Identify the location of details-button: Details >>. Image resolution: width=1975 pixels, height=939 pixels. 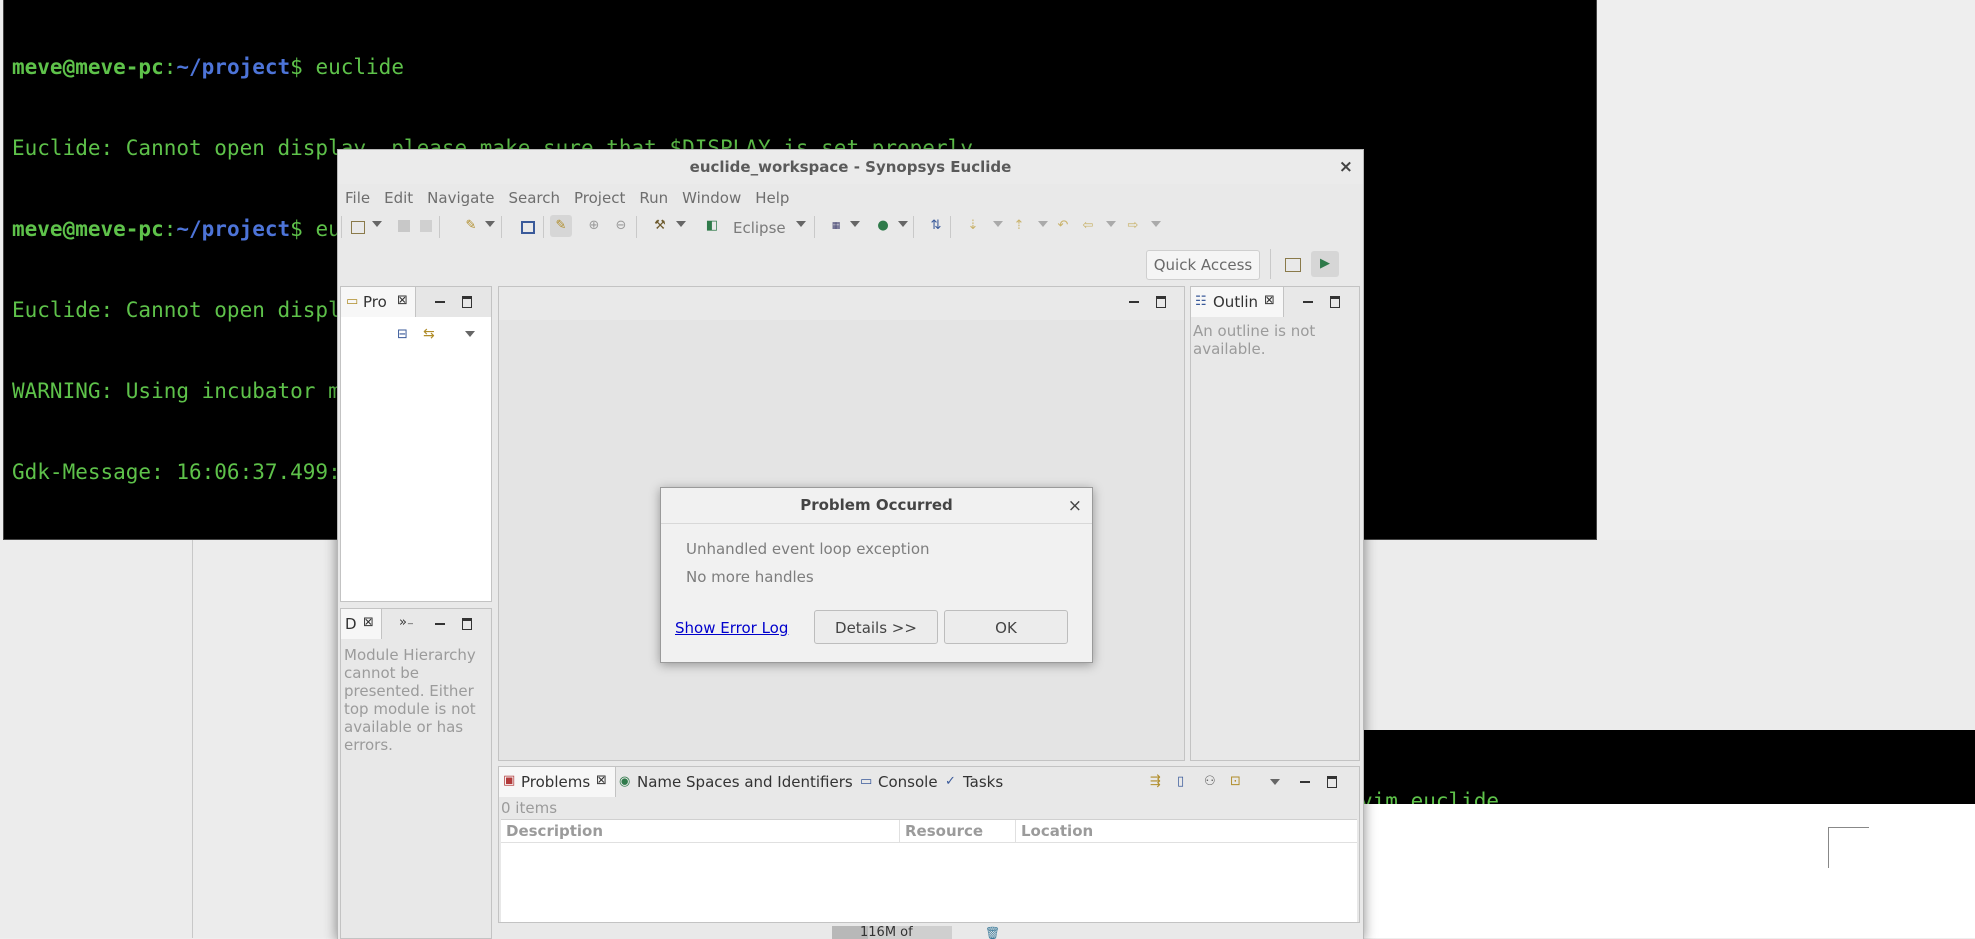
(876, 627).